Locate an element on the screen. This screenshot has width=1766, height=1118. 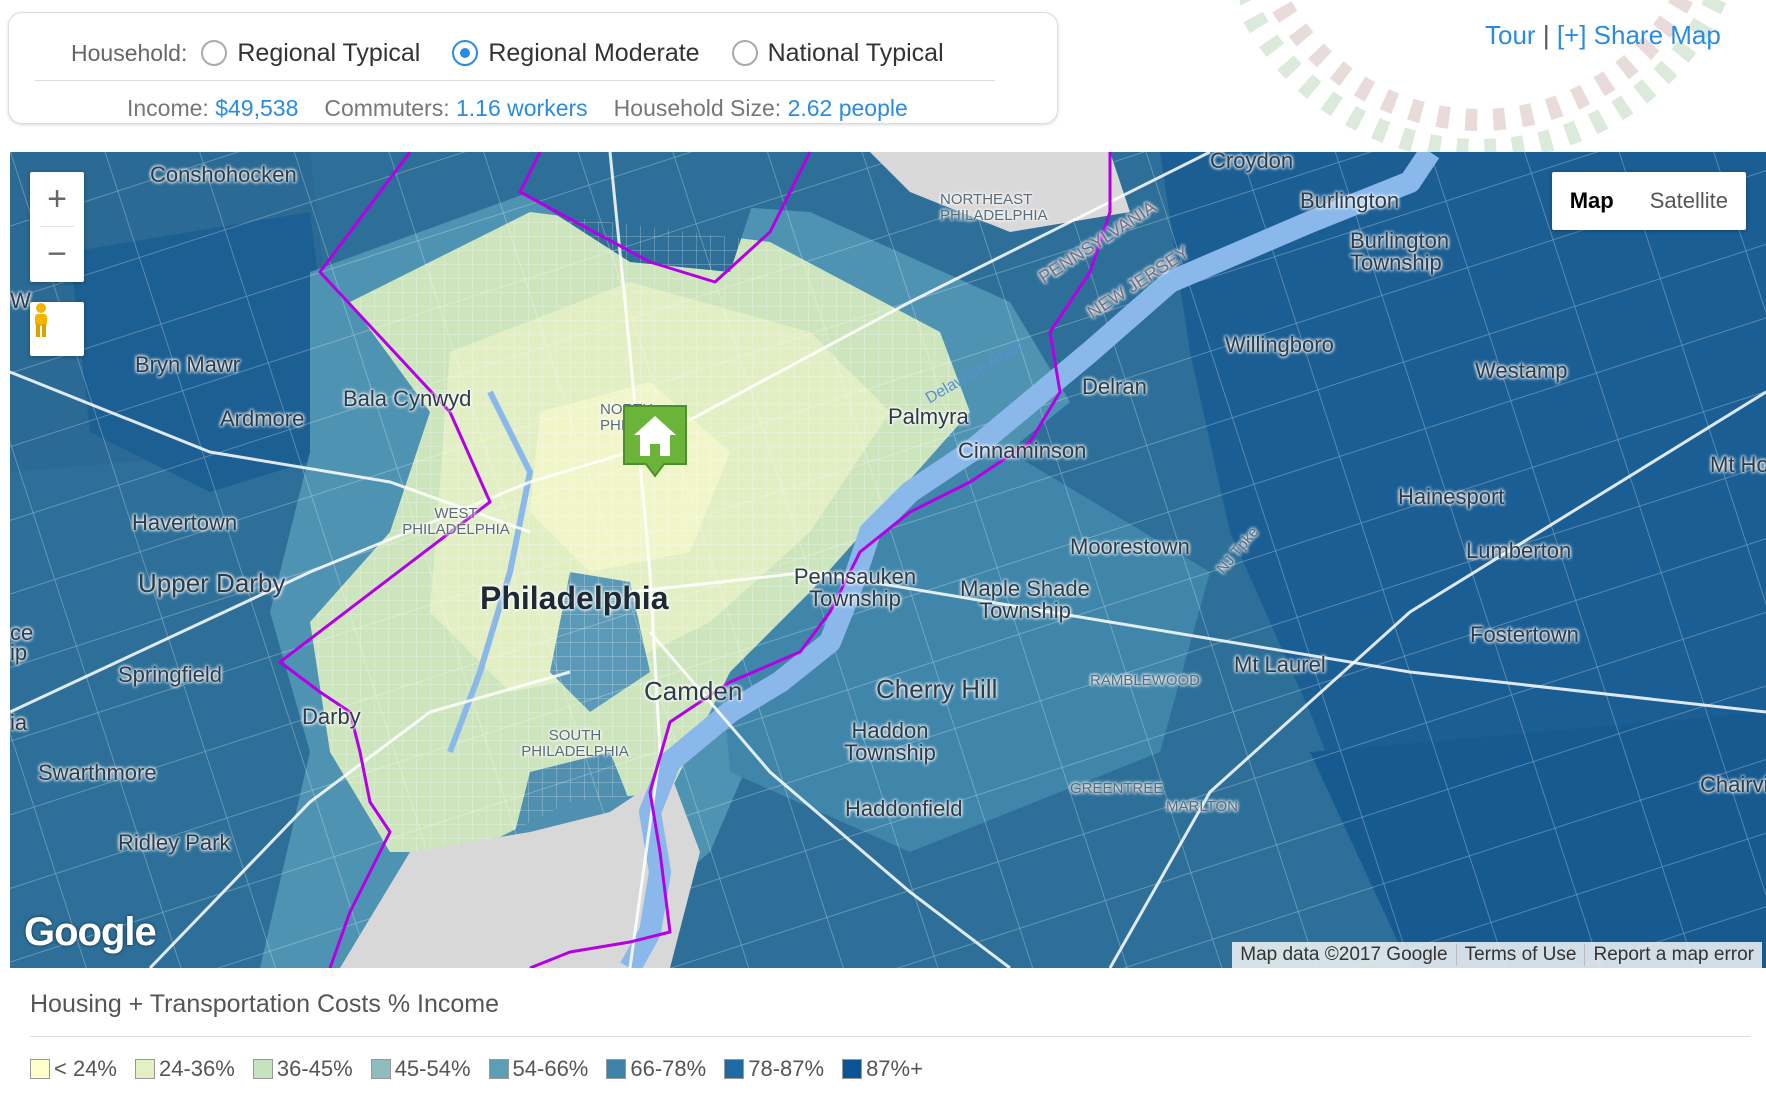
map-label: Conshohocken is located at coordinates (223, 174).